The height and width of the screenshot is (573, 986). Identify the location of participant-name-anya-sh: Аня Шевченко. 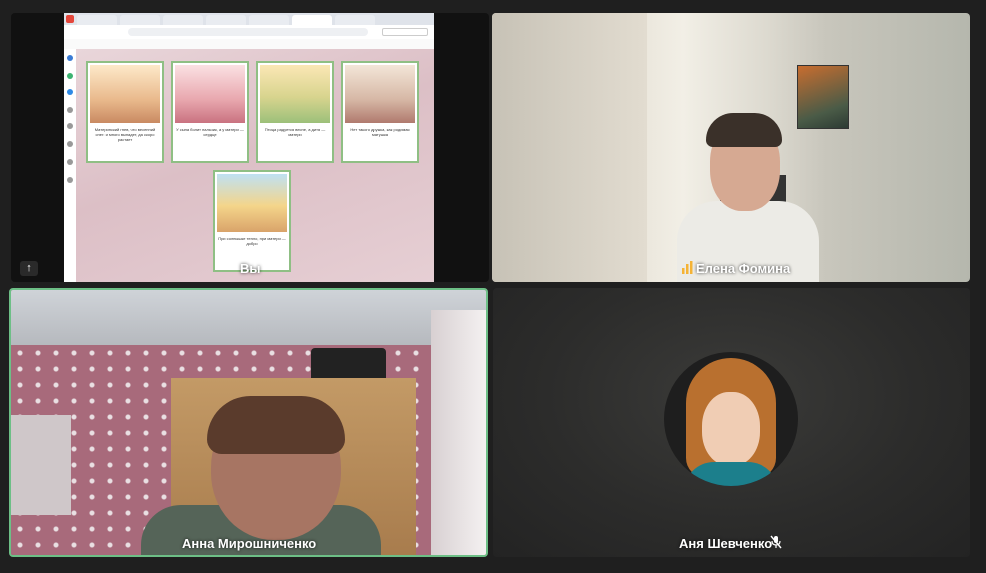
(726, 543).